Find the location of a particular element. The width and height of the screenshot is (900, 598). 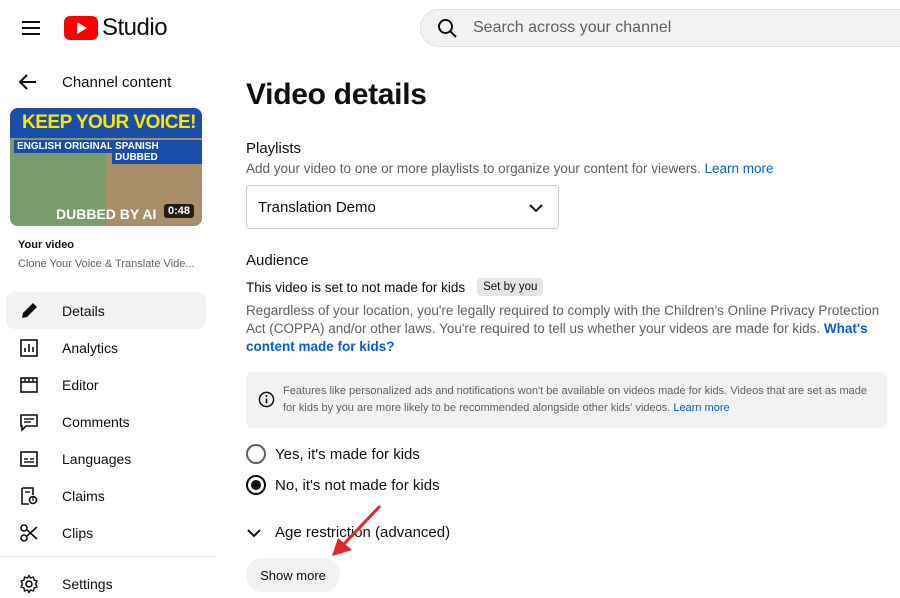

sidebar-item-settings: Settings is located at coordinates (106, 581).